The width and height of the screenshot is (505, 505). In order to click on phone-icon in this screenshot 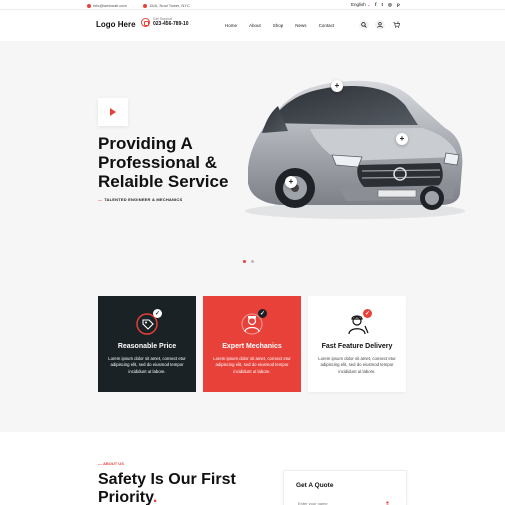, I will do `click(145, 22)`.